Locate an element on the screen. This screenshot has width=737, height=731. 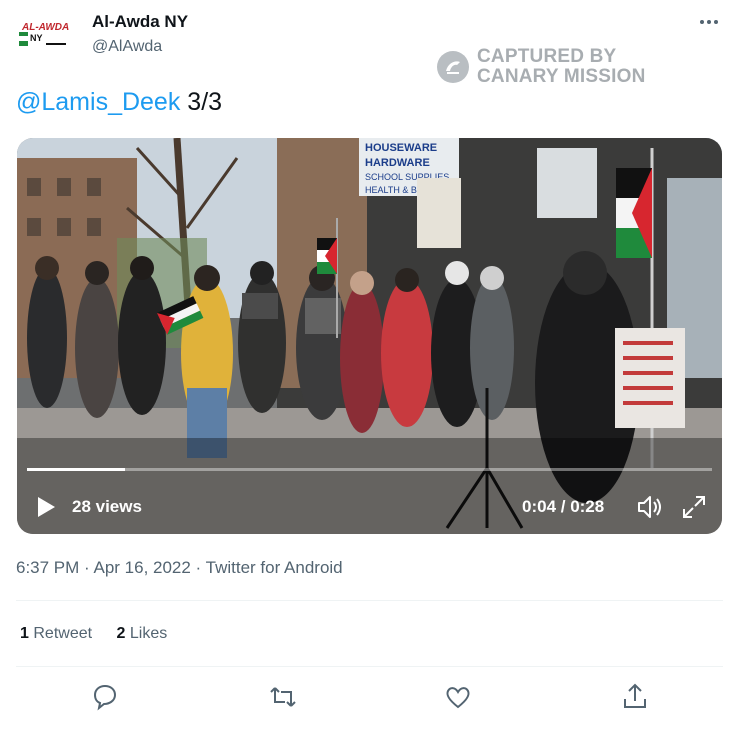
canary-logo-icon is located at coordinates (453, 67).